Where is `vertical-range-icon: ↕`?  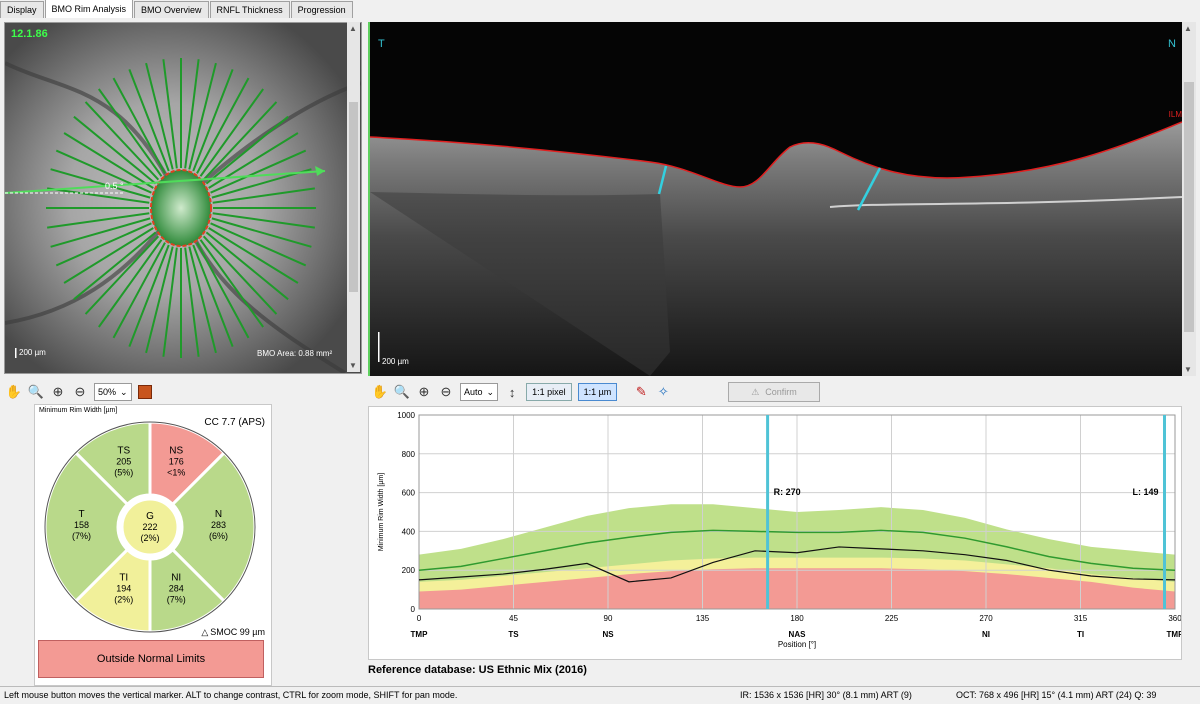 vertical-range-icon: ↕ is located at coordinates (512, 392).